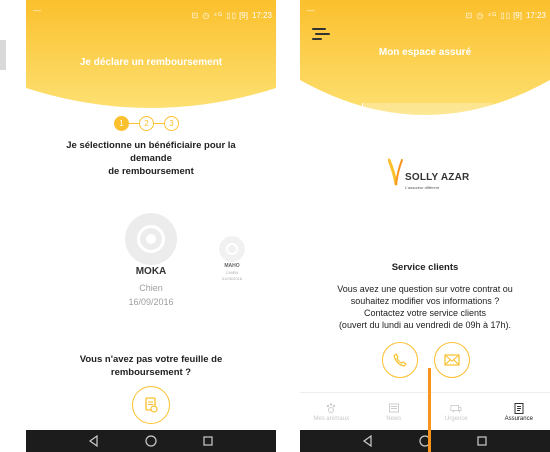 This screenshot has width=550, height=452. I want to click on question-line: Vous n'avez pas votre feuille de, so click(151, 359).